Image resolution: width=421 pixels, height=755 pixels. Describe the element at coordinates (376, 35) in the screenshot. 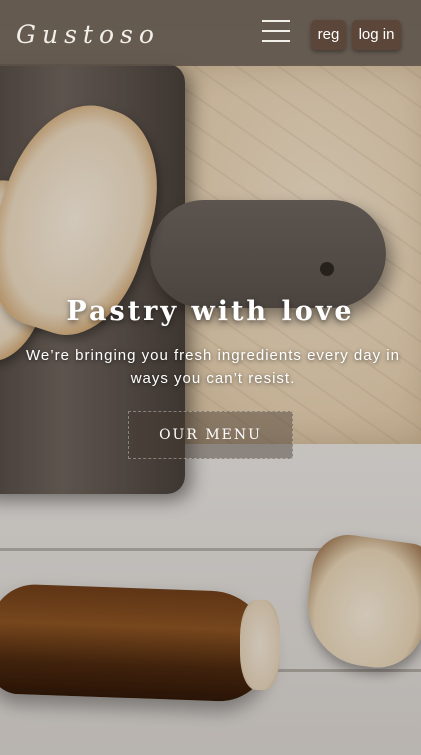

I see `login-button: log in` at that location.